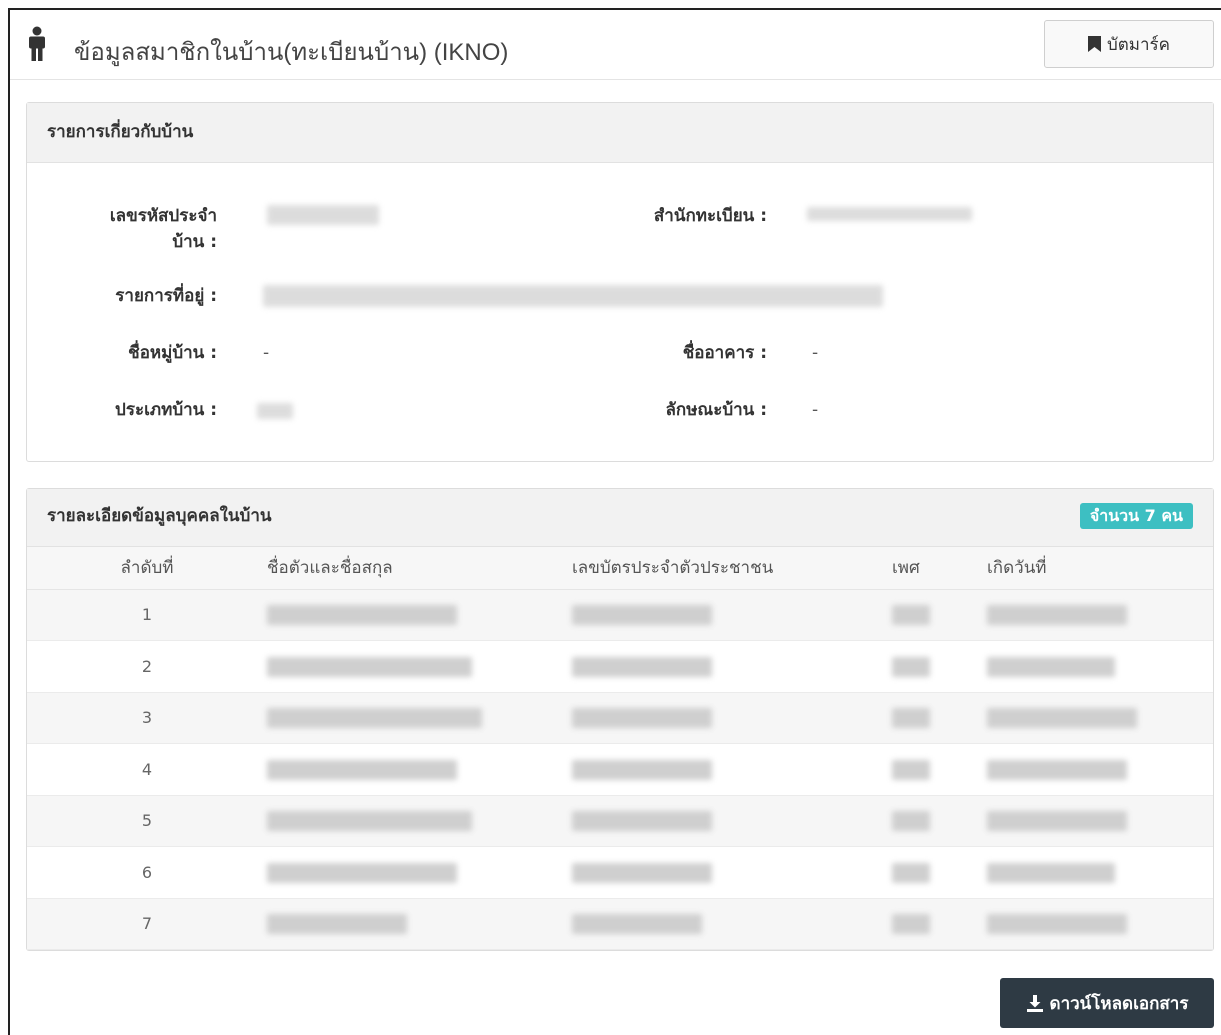 The width and height of the screenshot is (1221, 1035). Describe the element at coordinates (724, 353) in the screenshot. I see `building-name-label: ชื่ออาคาร :` at that location.